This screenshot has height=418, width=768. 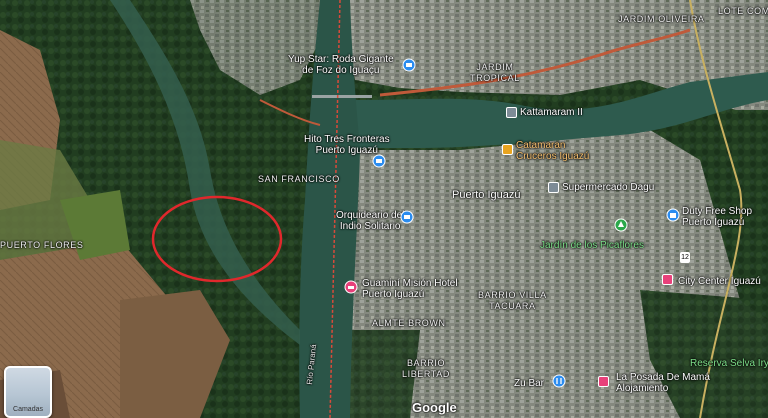 What do you see at coordinates (341, 65) in the screenshot?
I see `place-label-yup-star: Yup Star: Roda Gigante de Foz do Iguaçu` at bounding box center [341, 65].